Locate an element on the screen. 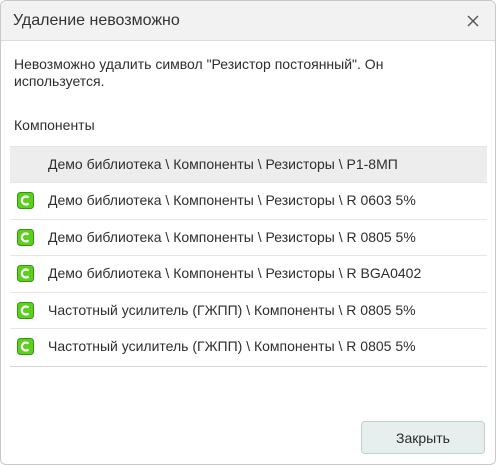  close-icon is located at coordinates (473, 21).